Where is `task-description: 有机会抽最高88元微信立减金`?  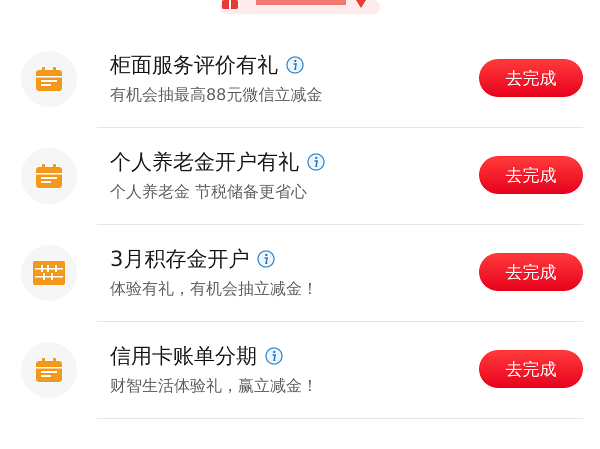
task-description: 有机会抽最高88元微信立减金 is located at coordinates (217, 95).